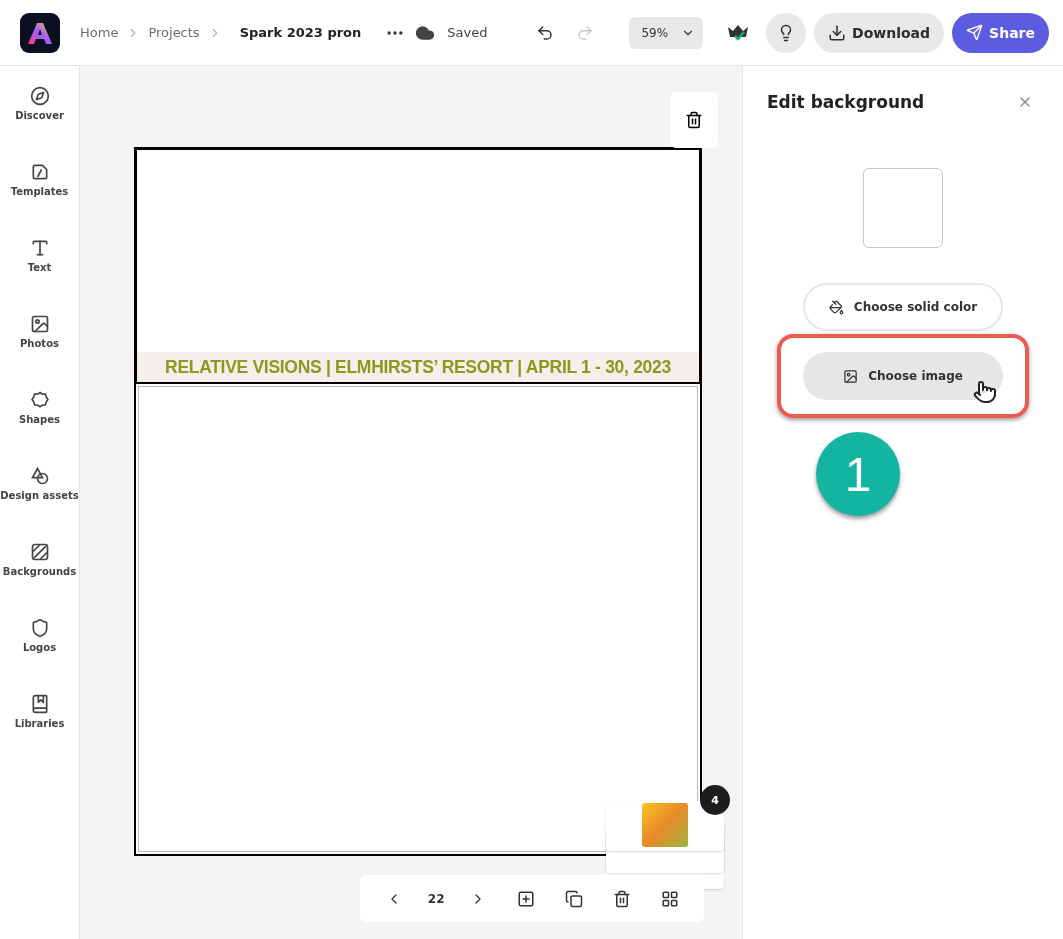 The height and width of the screenshot is (939, 1063). I want to click on triangle-circle-icon, so click(39, 476).